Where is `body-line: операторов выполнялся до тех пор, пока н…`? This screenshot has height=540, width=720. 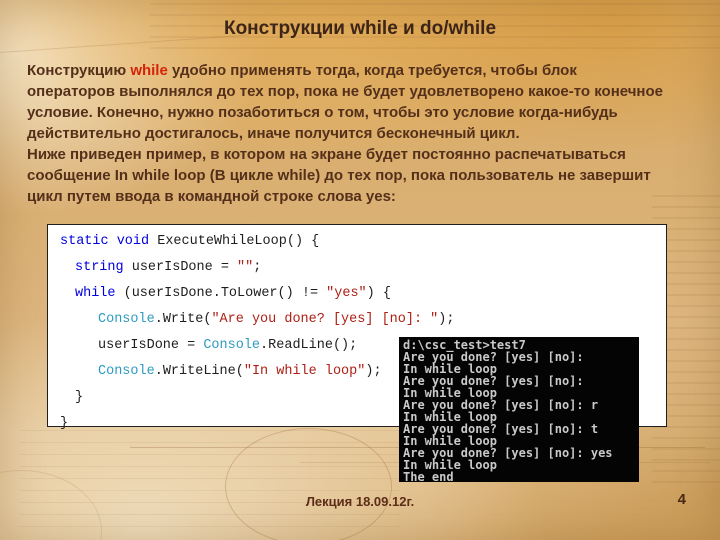
body-line: операторов выполнялся до тех пор, пока н… is located at coordinates (345, 91).